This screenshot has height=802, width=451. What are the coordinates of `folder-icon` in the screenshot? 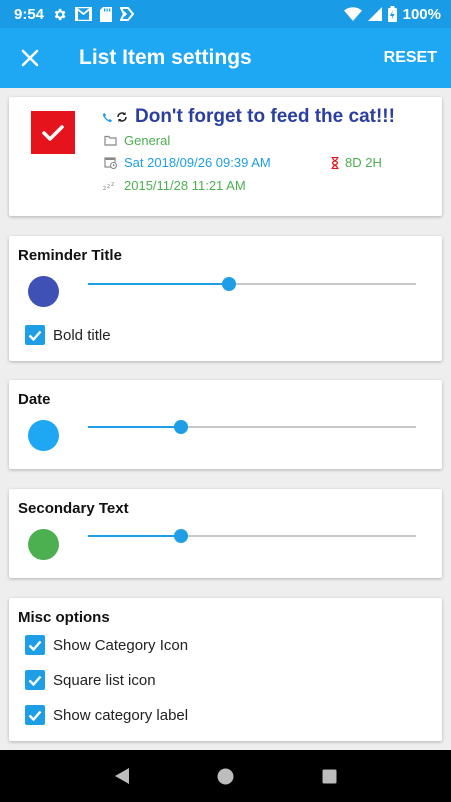 It's located at (110, 140).